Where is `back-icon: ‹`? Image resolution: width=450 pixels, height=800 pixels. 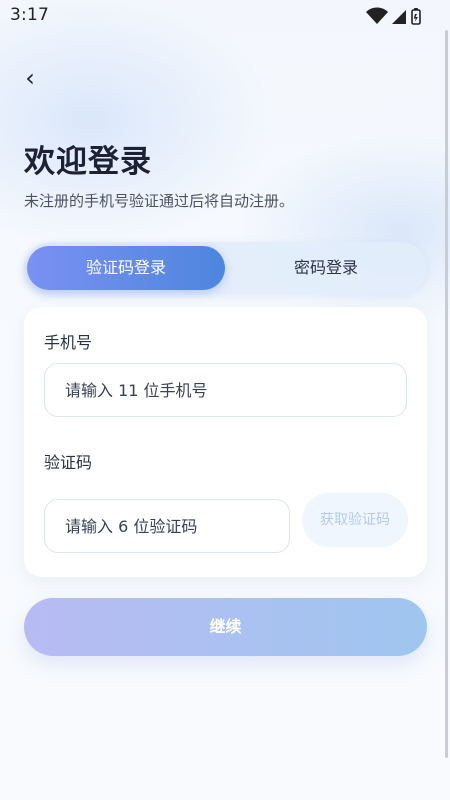 back-icon: ‹ is located at coordinates (30, 78).